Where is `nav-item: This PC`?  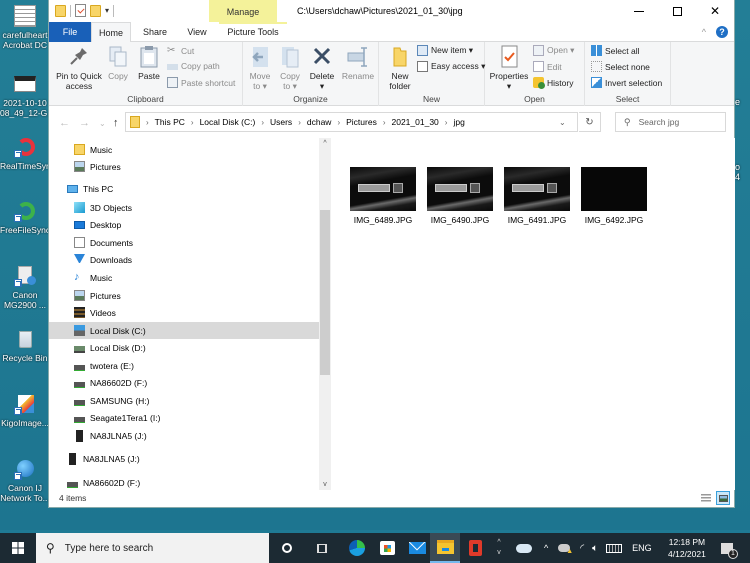
nav-item: This PC is located at coordinates (184, 188).